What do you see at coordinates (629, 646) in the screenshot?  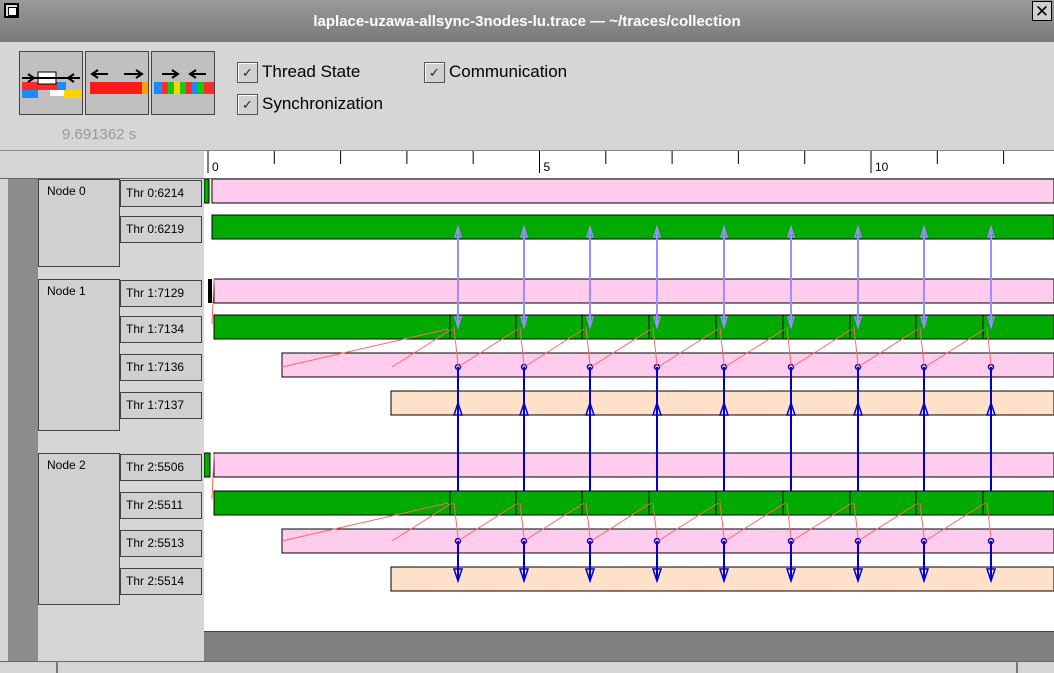 I see `horizontal-scrollbar` at bounding box center [629, 646].